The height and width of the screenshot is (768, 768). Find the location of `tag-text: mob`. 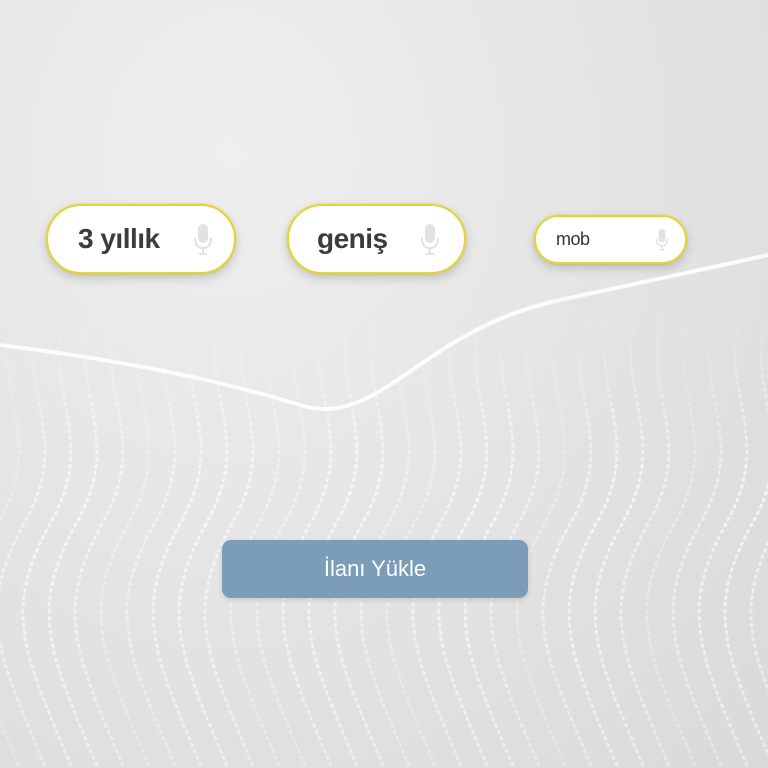

tag-text: mob is located at coordinates (573, 239).